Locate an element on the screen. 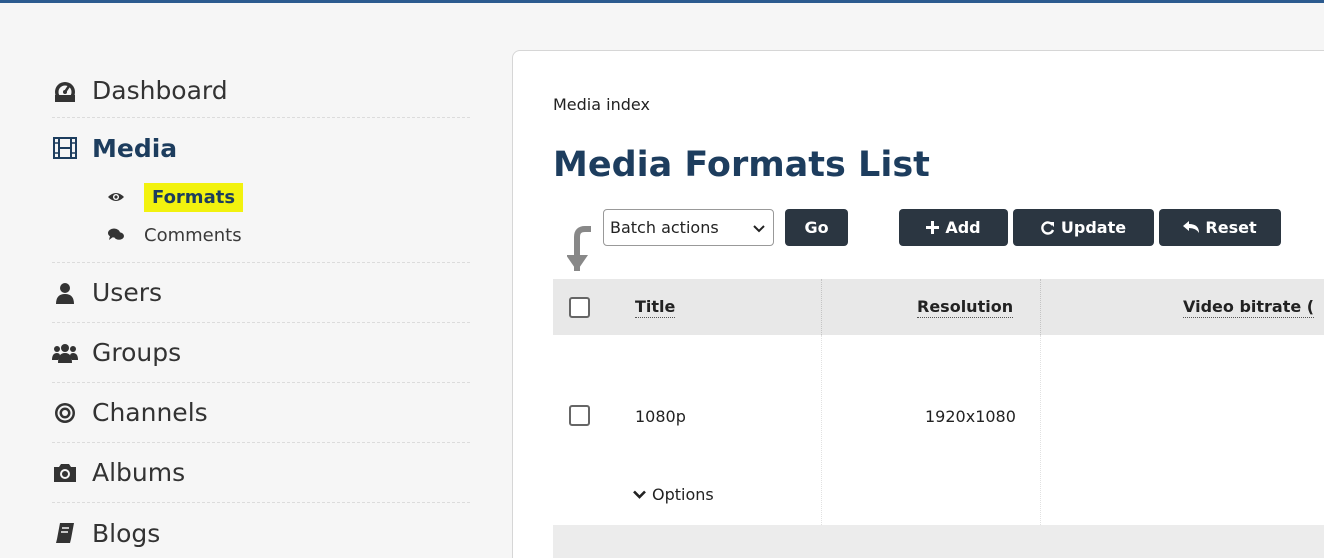 The image size is (1324, 558). batch-arrow-icon is located at coordinates (579, 251).